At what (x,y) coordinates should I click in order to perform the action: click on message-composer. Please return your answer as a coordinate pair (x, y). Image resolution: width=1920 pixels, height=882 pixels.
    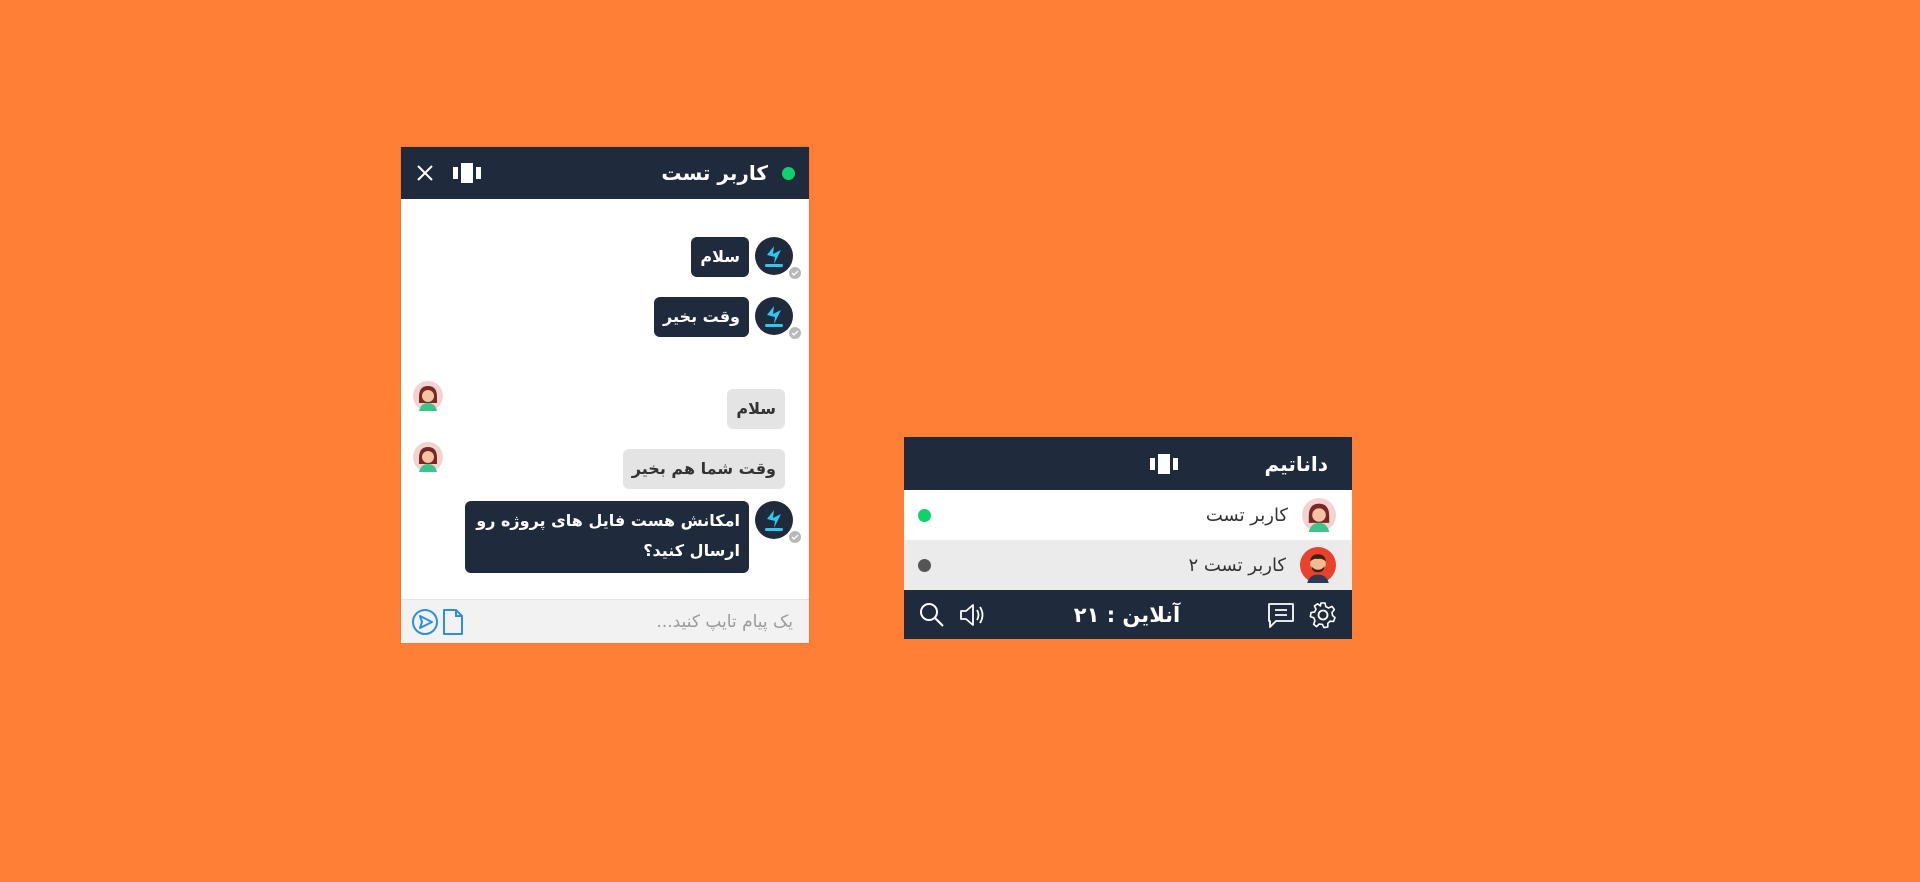
    Looking at the image, I should click on (605, 621).